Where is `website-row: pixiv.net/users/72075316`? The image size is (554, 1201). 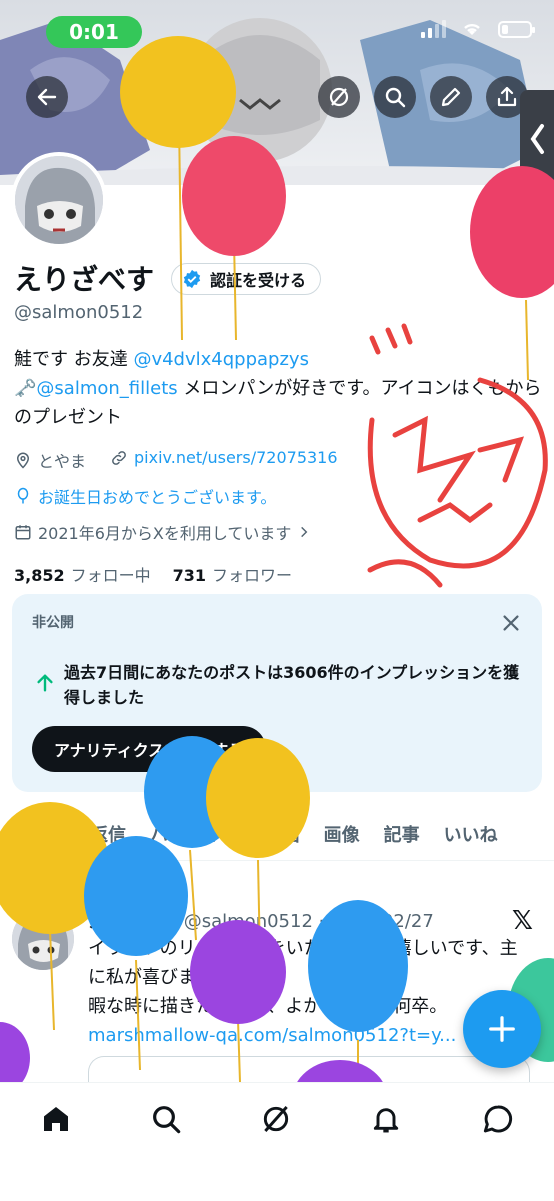
website-row: pixiv.net/users/72075316 is located at coordinates (224, 457).